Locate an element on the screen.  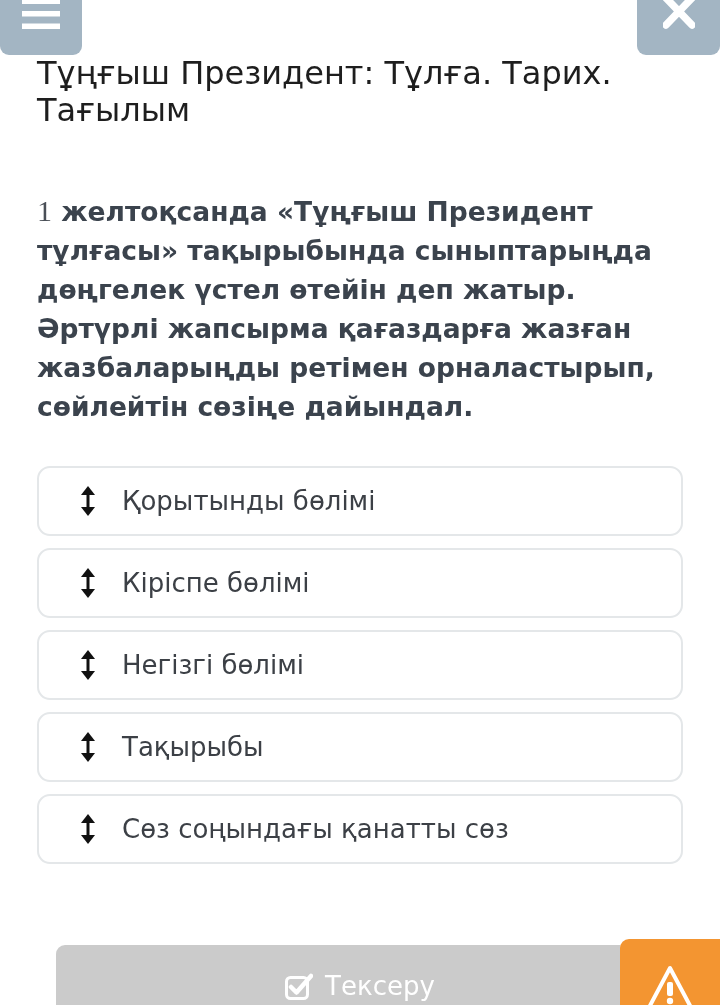
draggable-answer-item: Негізгі бөлімі is located at coordinates (360, 665).